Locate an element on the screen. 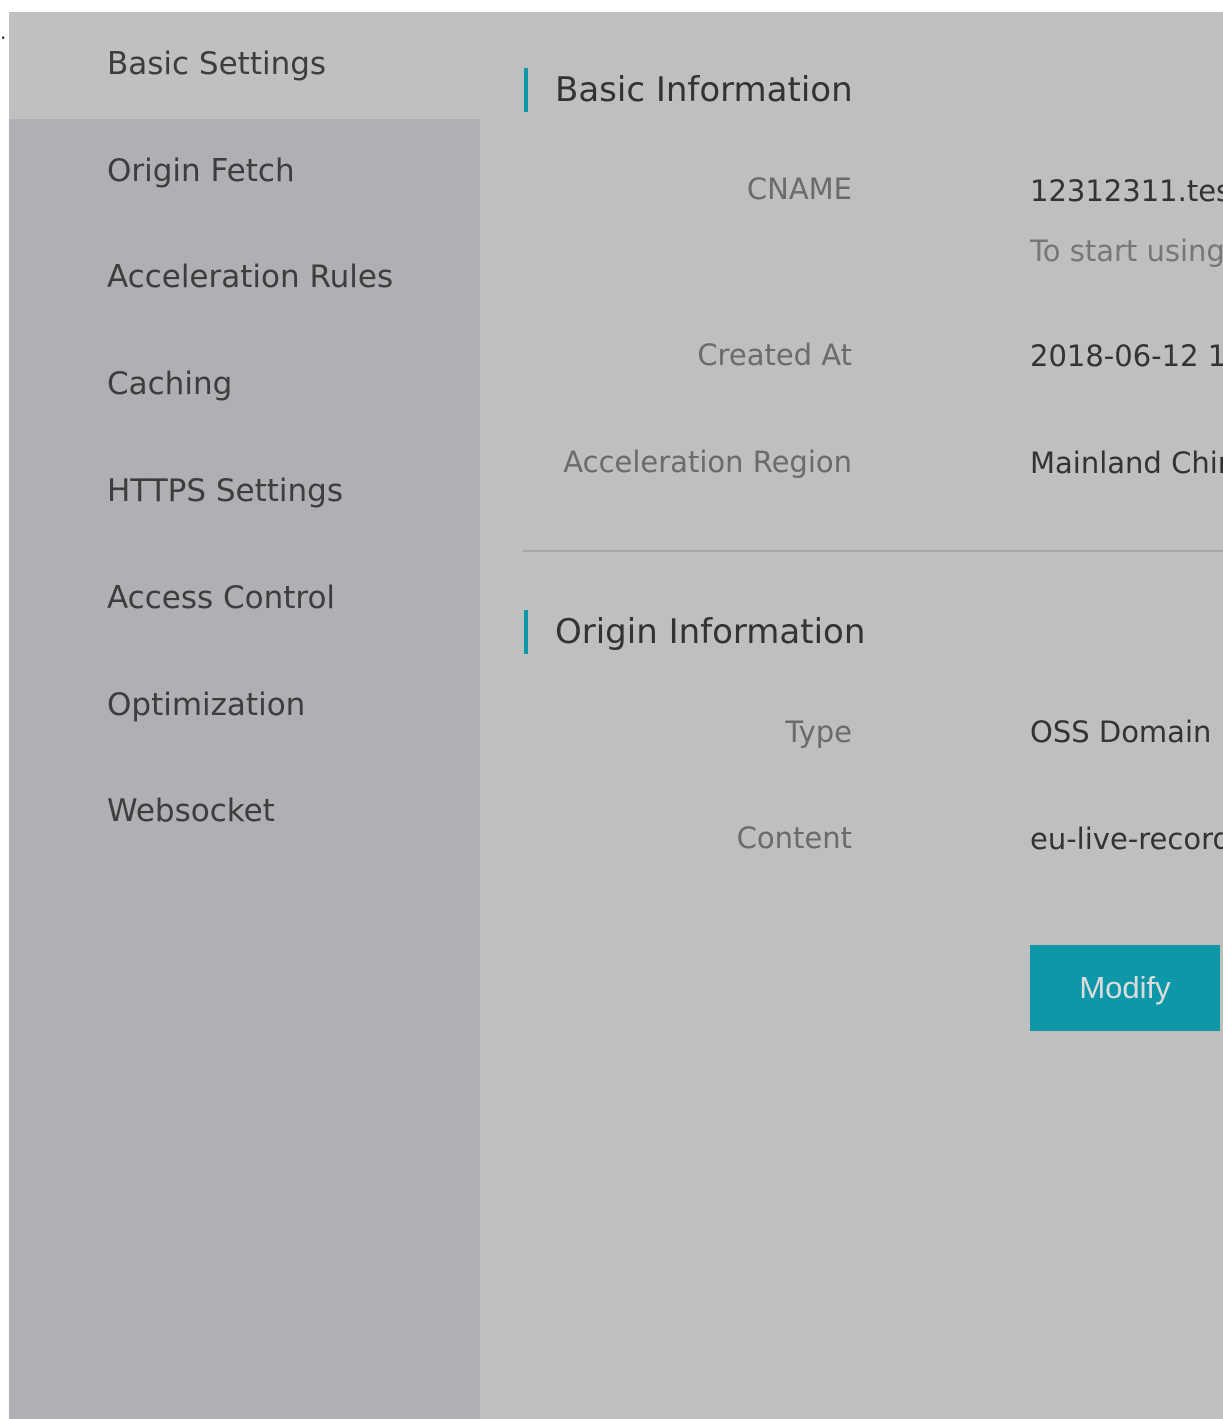 The image size is (1223, 1419). sidebar-item-label: HTTPS Settings is located at coordinates (225, 491).